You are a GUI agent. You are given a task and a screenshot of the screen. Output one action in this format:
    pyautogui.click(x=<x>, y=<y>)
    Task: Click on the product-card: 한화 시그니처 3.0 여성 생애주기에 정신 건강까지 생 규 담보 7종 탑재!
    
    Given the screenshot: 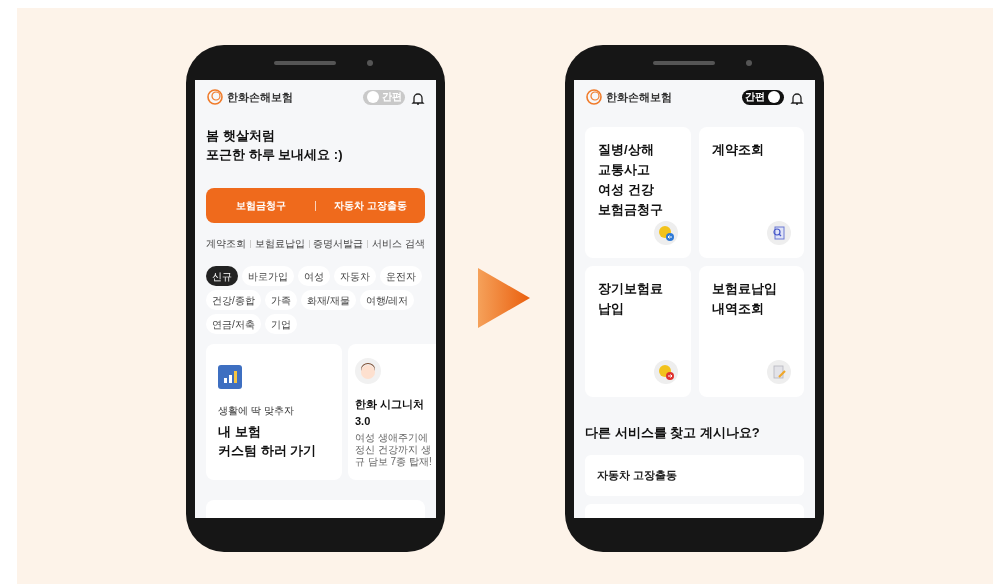 What is the action you would take?
    pyautogui.click(x=392, y=412)
    